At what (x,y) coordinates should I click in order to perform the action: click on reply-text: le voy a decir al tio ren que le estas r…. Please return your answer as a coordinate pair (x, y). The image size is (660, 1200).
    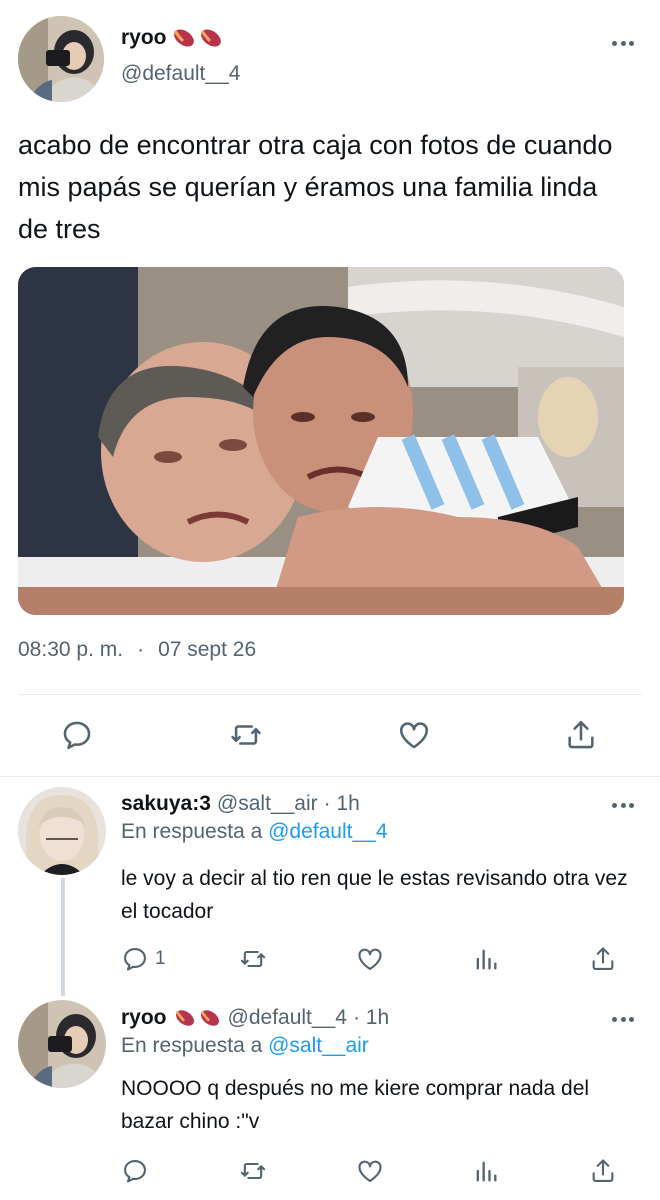
    Looking at the image, I should click on (374, 895).